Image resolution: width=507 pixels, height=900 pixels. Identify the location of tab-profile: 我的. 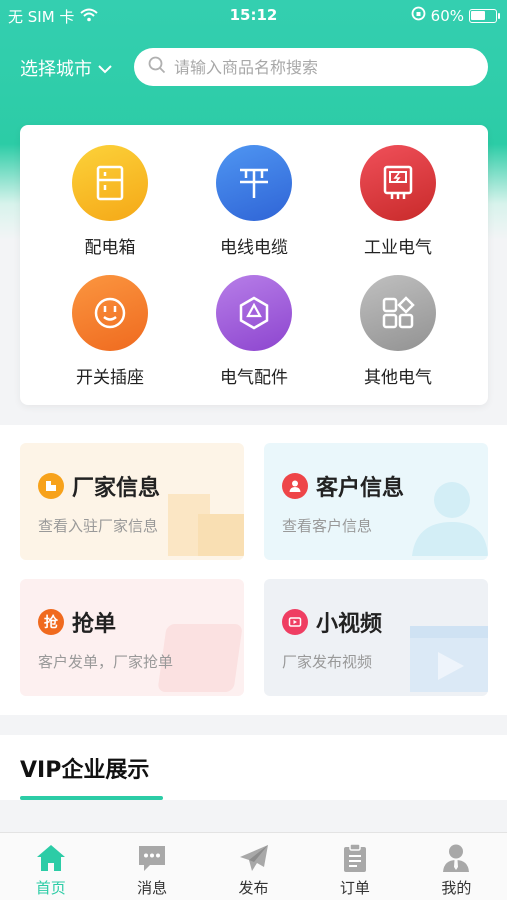
(456, 866).